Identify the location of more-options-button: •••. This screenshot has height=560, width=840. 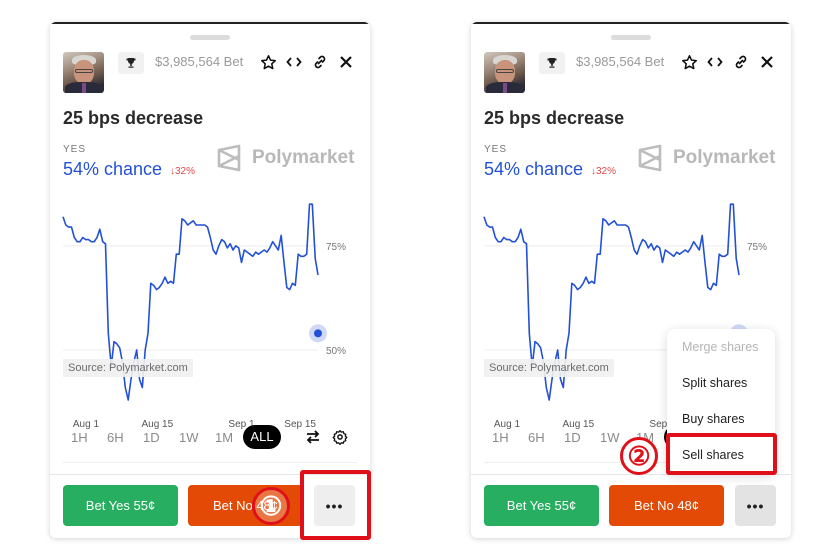
(755, 505).